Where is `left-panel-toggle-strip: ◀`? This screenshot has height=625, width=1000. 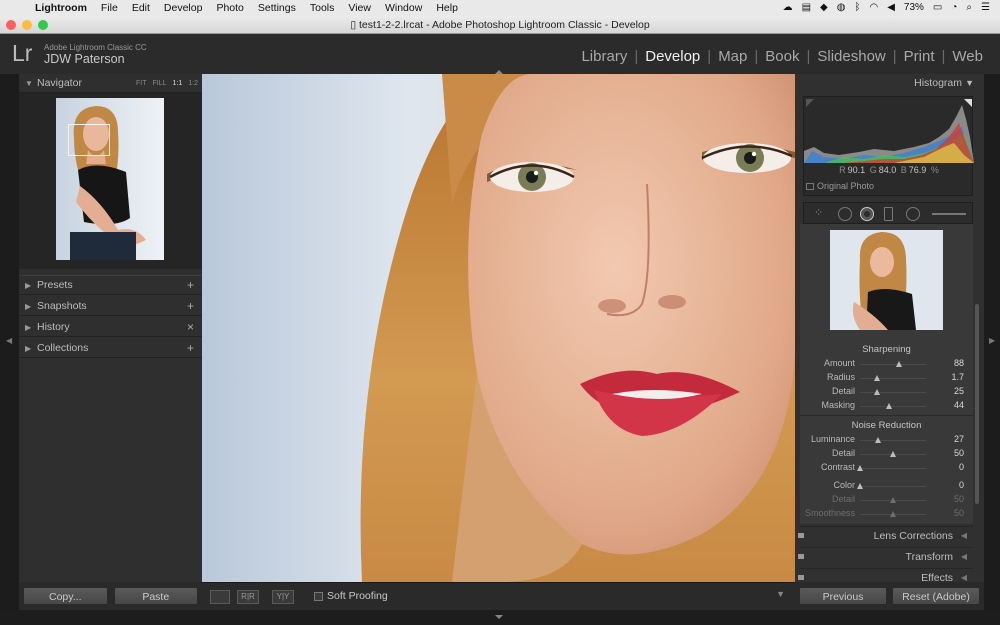 left-panel-toggle-strip: ◀ is located at coordinates (9, 342).